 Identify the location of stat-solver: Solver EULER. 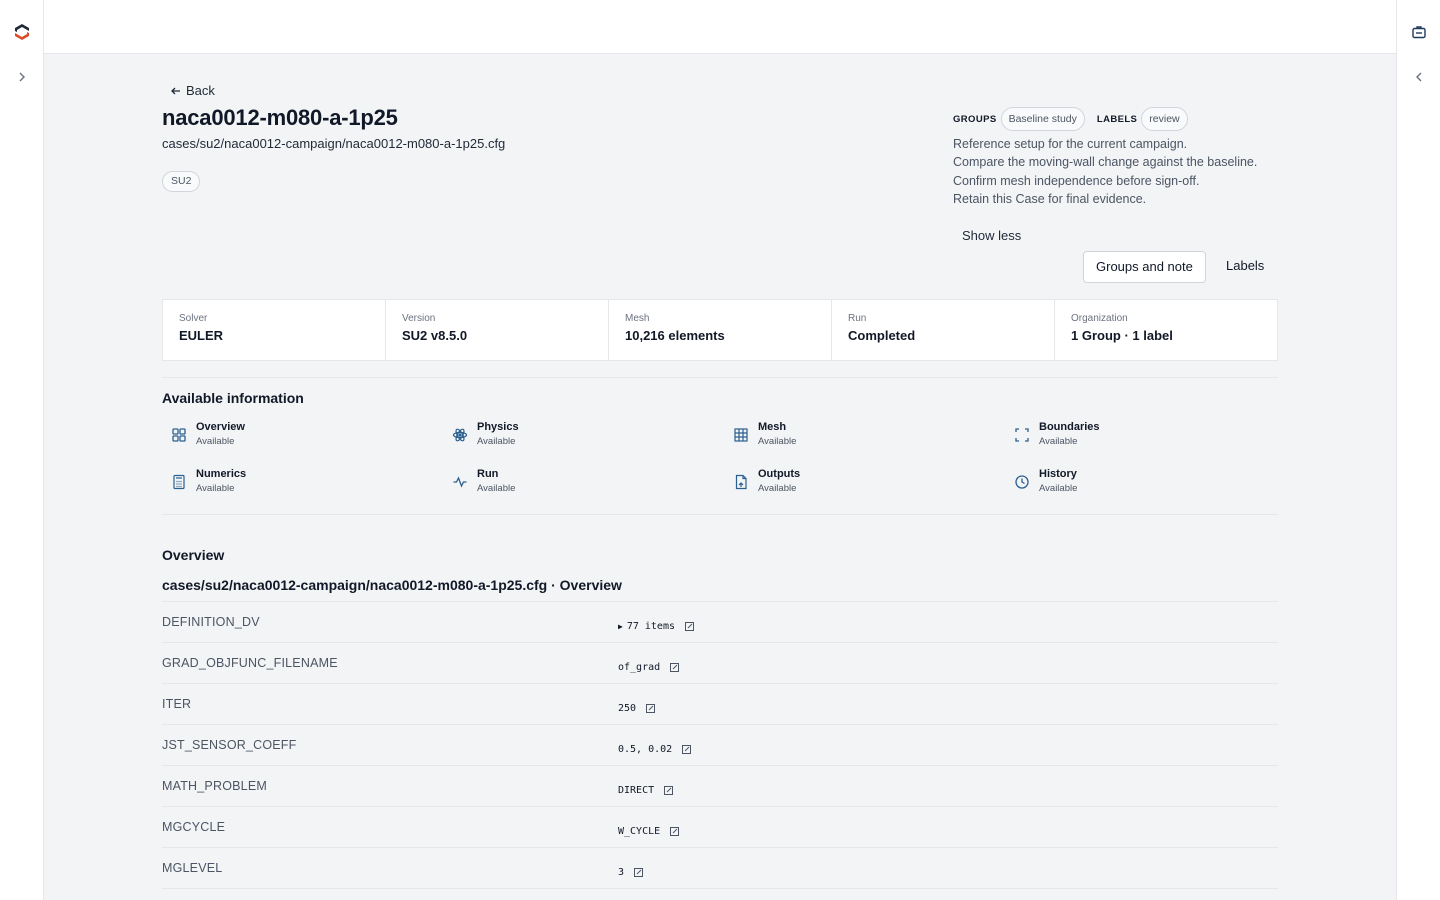
(274, 330).